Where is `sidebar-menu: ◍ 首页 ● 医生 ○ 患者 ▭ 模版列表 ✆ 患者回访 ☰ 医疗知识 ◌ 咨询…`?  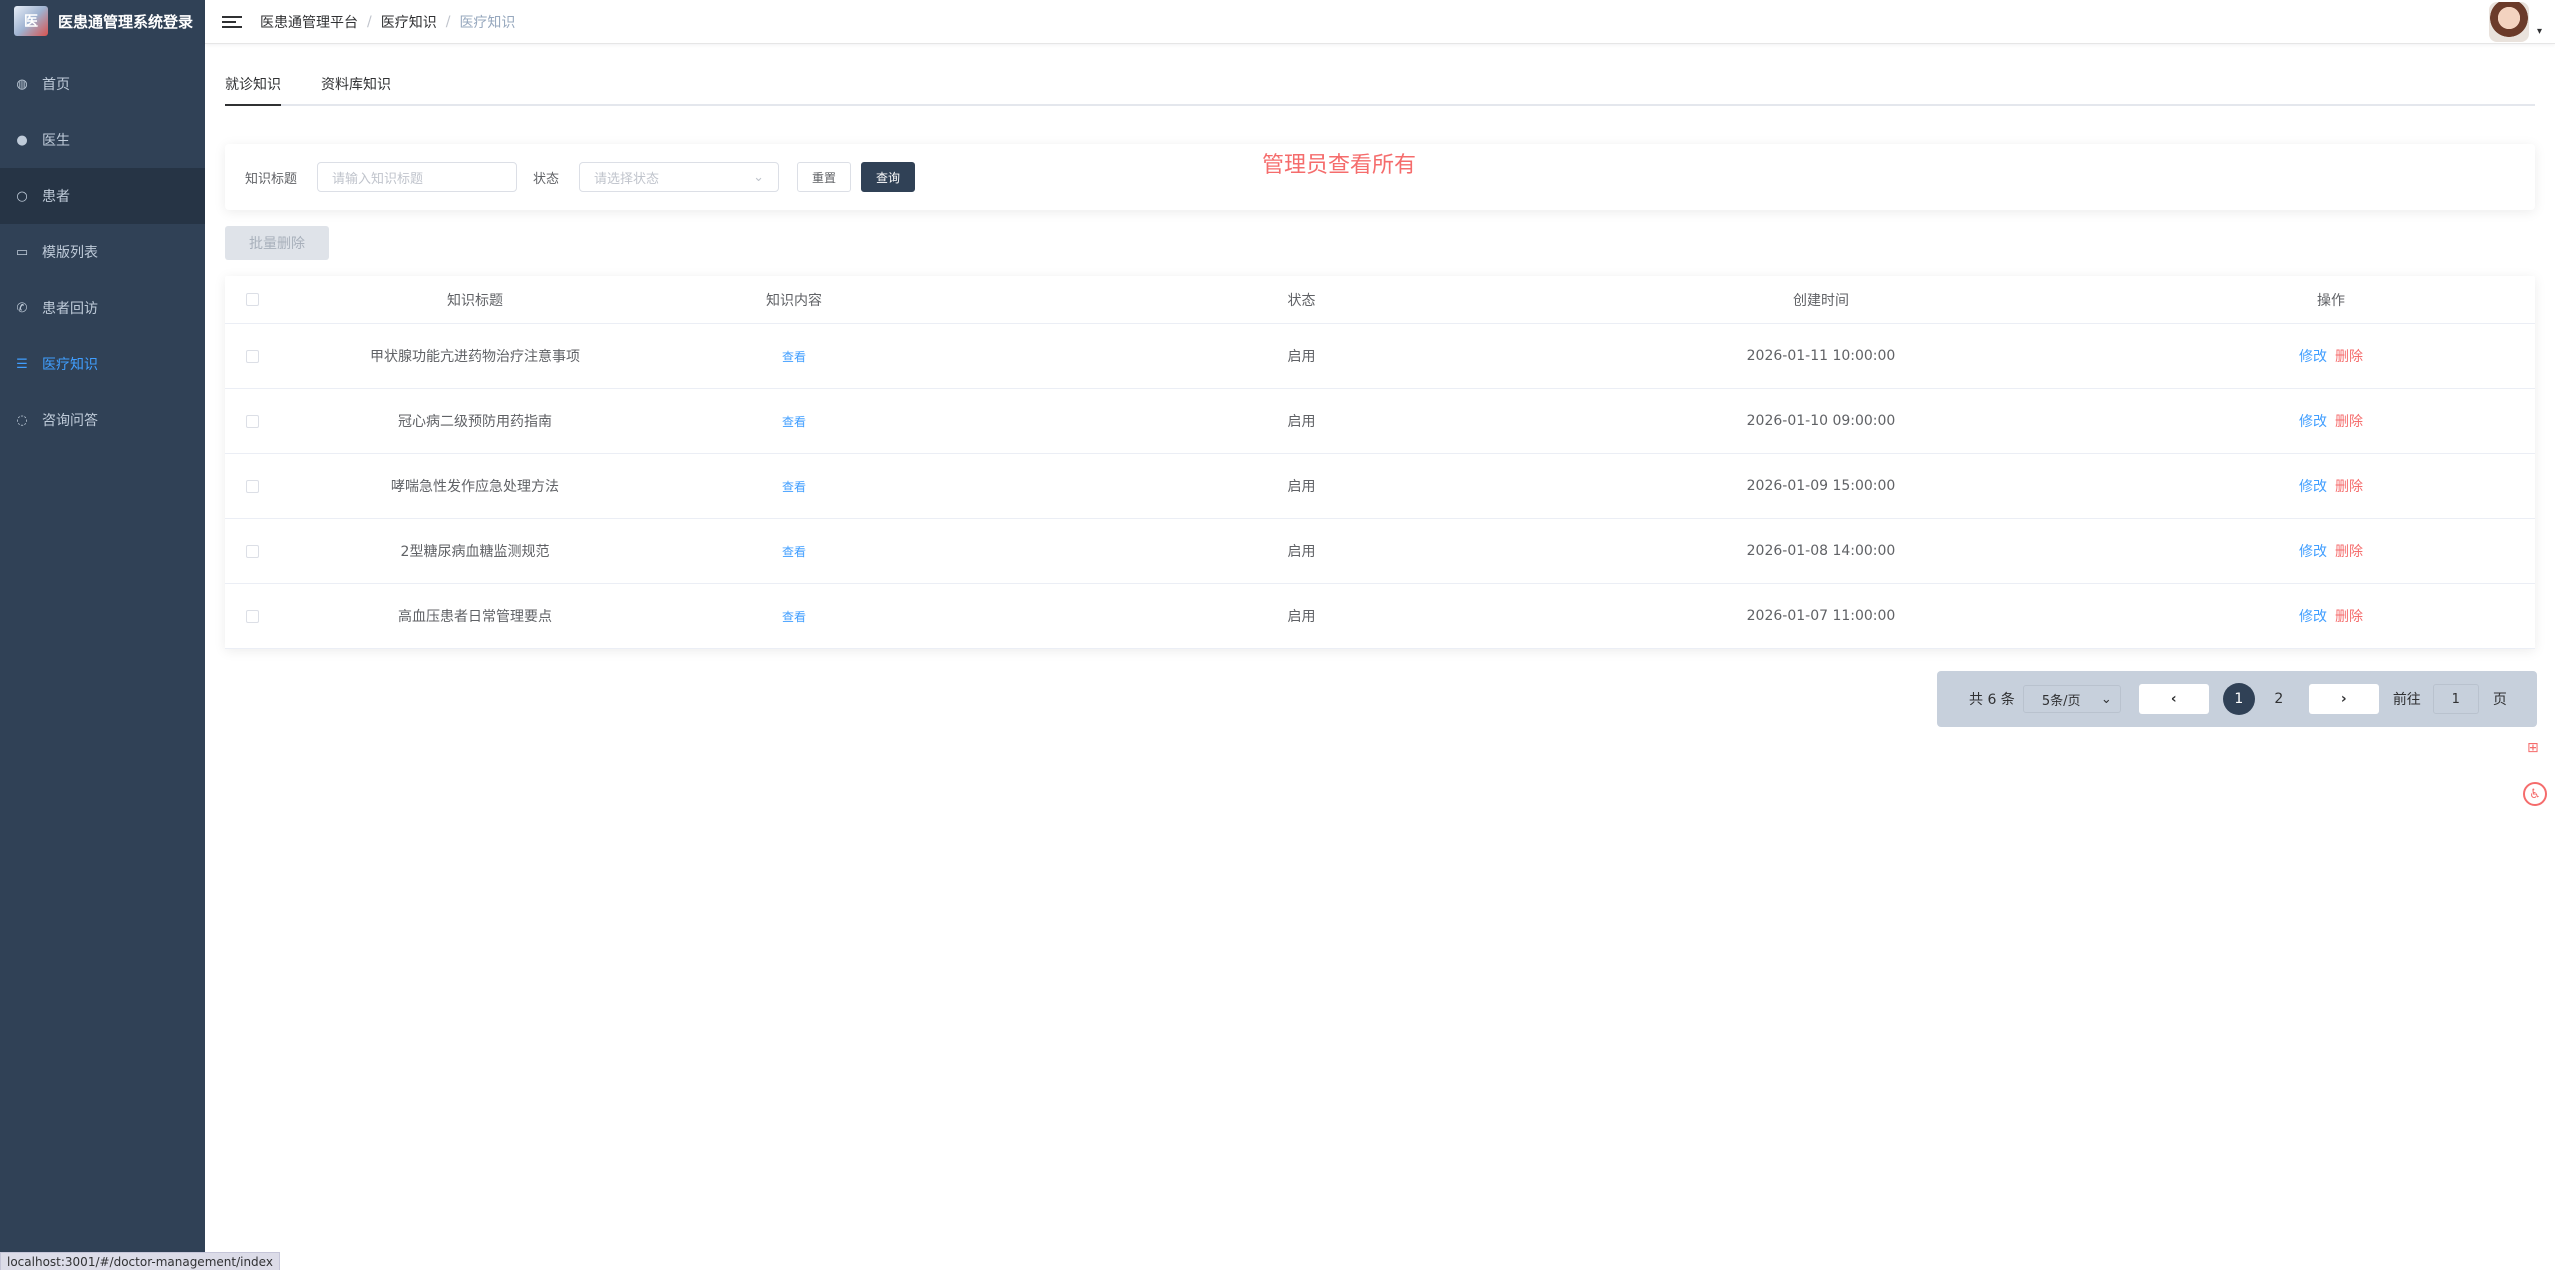 sidebar-menu: ◍ 首页 ● 医生 ○ 患者 ▭ 模版列表 ✆ 患者回访 ☰ 医疗知识 ◌ 咨询… is located at coordinates (102, 252).